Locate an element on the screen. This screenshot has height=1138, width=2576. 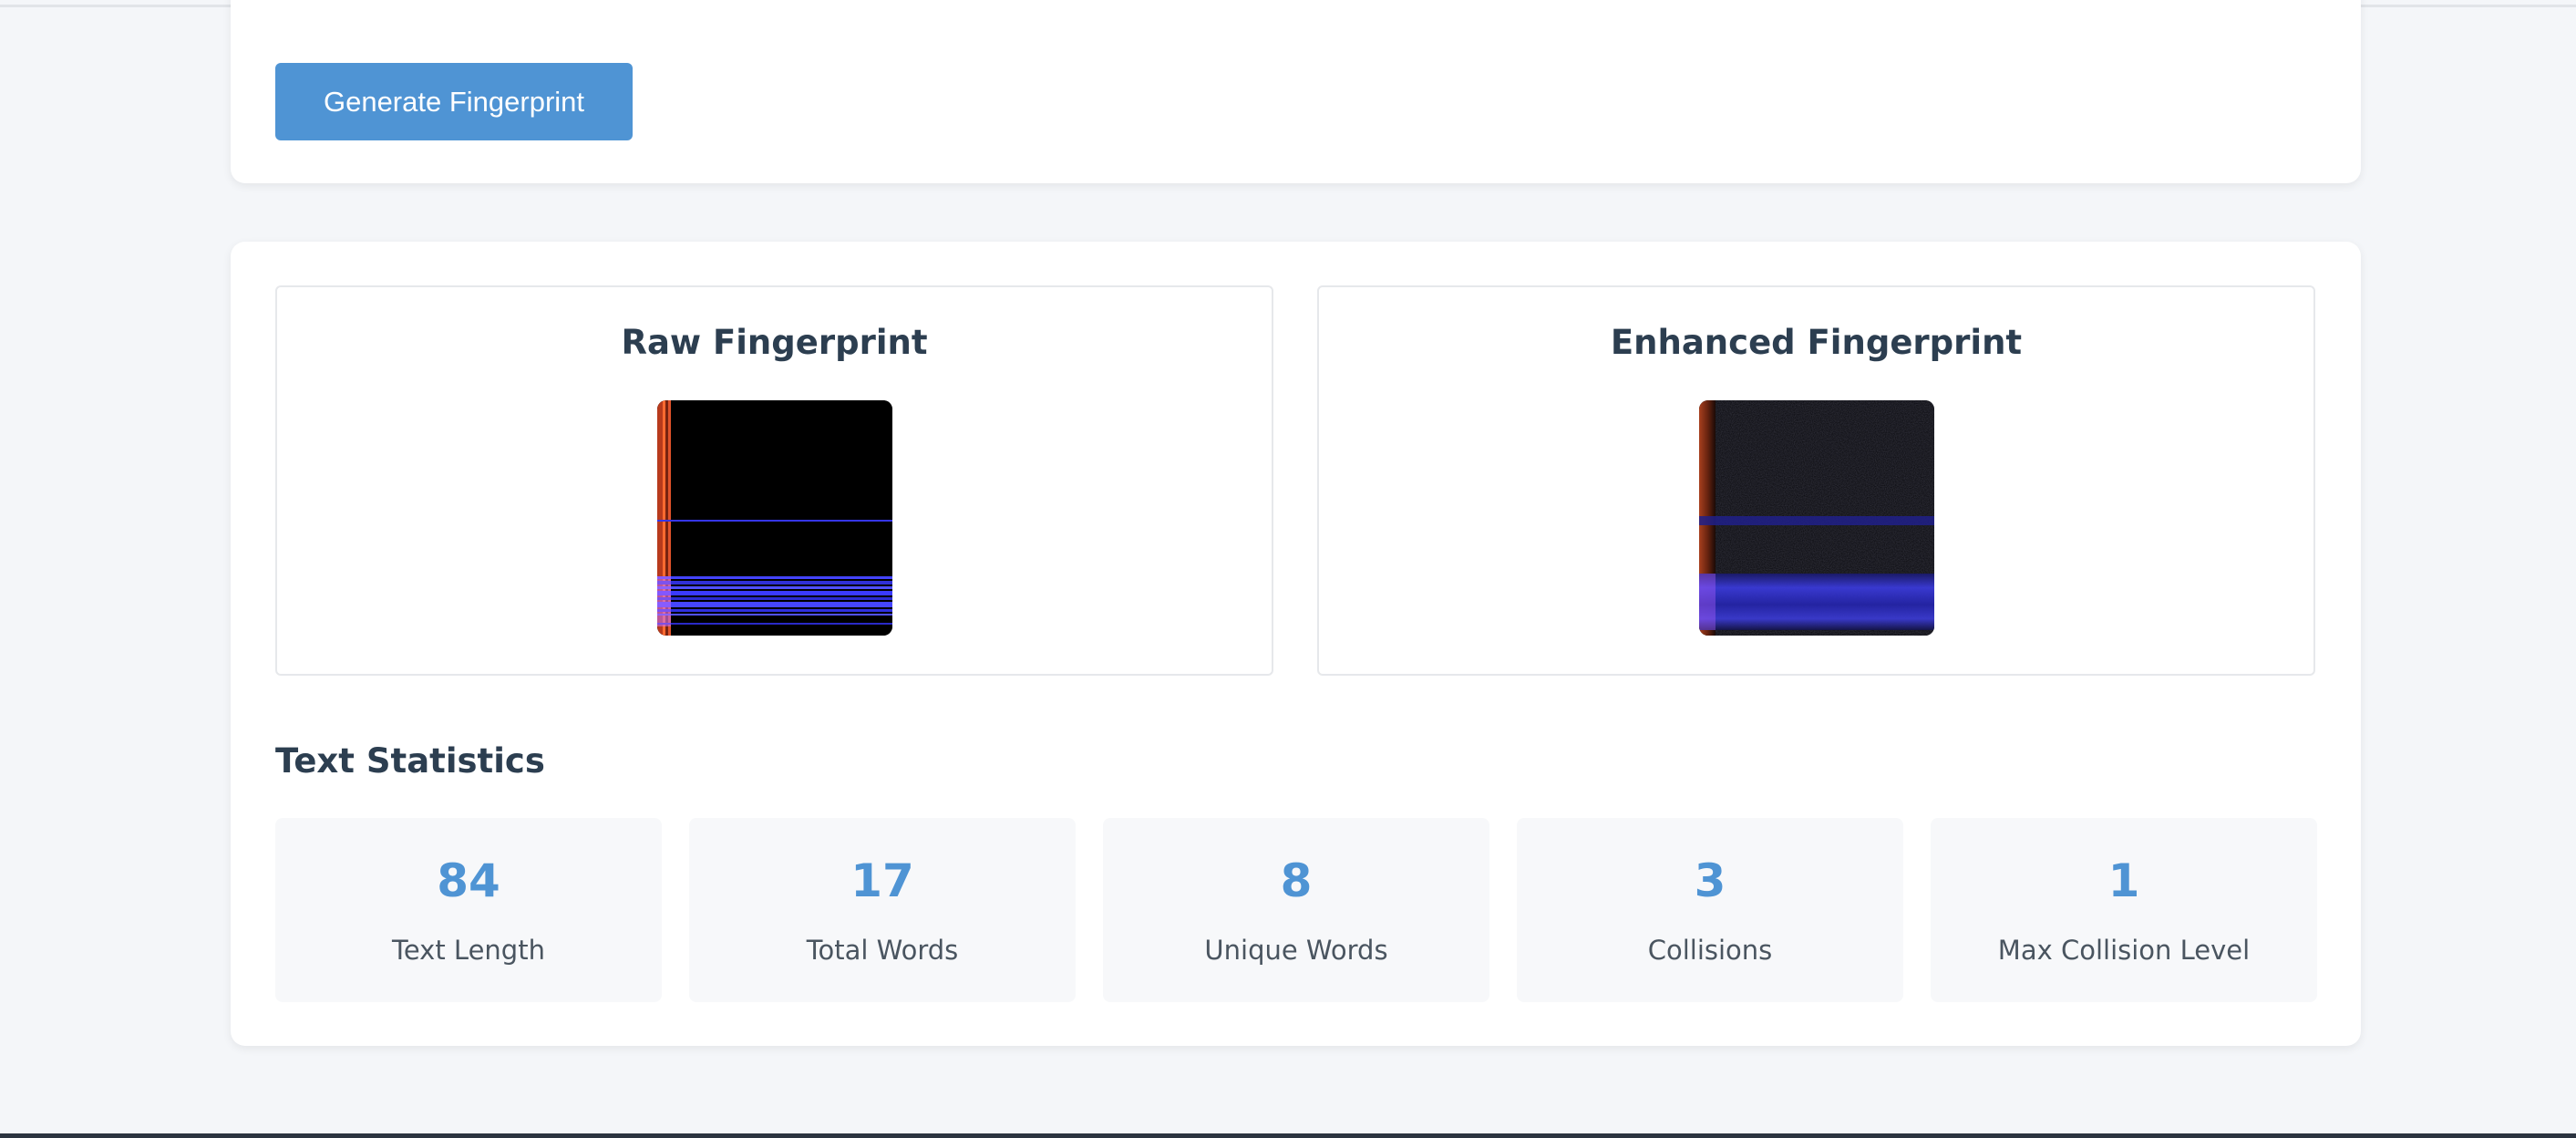
stat-card-max-collision-level: 1 Max Collision Level is located at coordinates (2124, 910).